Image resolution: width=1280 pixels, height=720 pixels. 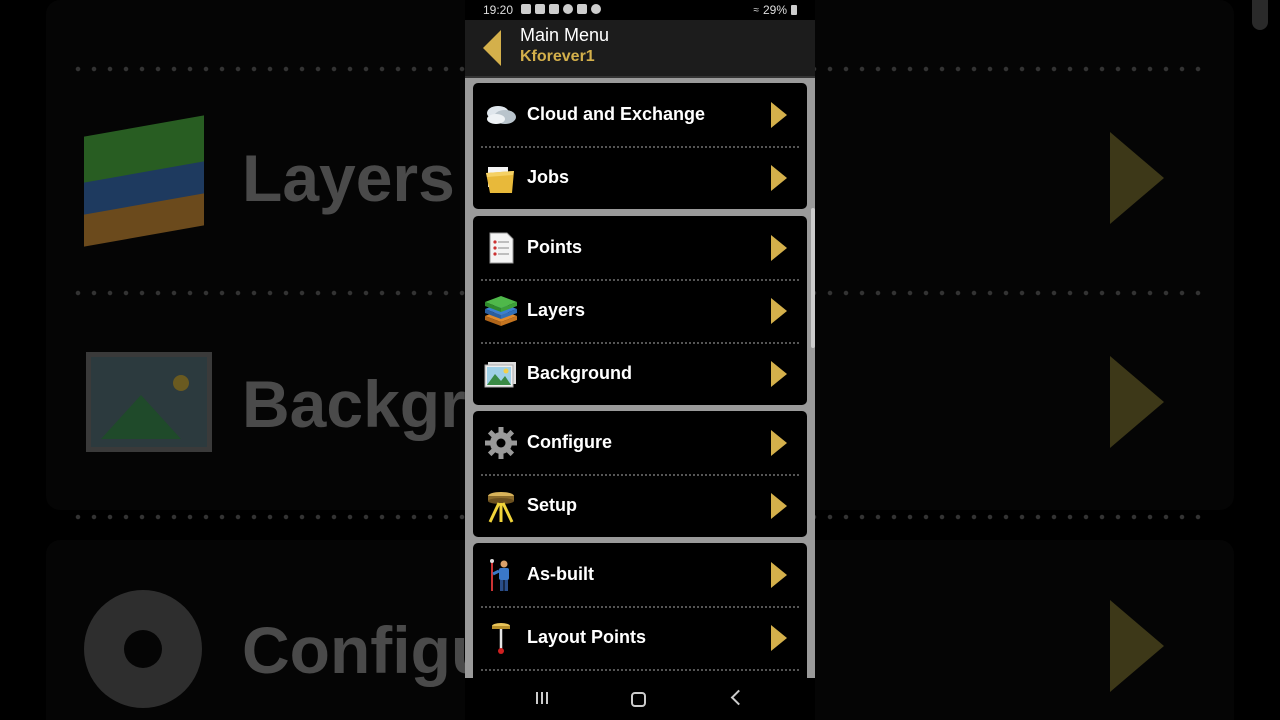 I want to click on surveyor-icon, so click(x=501, y=575).